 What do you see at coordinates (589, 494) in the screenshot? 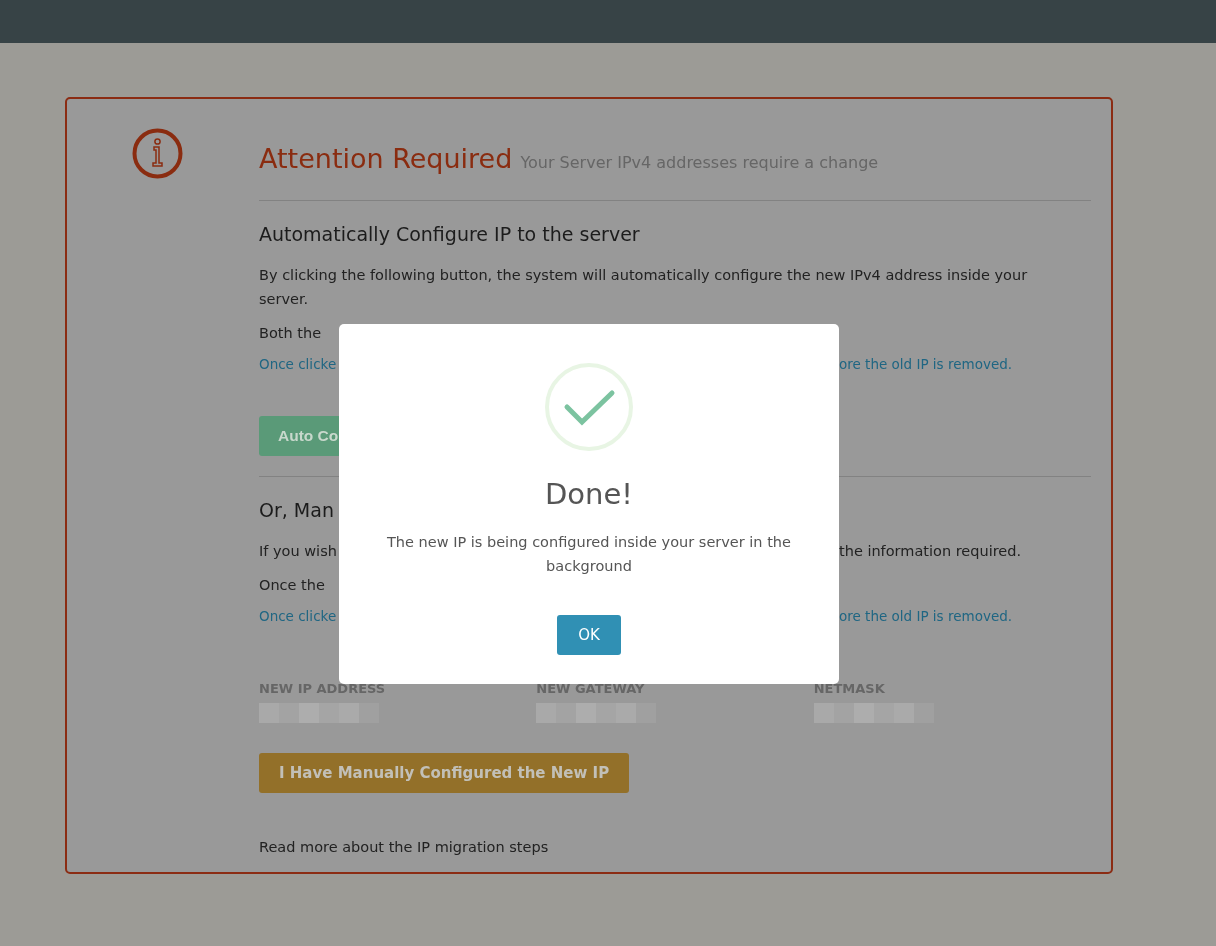
I see `dialog-title: Done!` at bounding box center [589, 494].